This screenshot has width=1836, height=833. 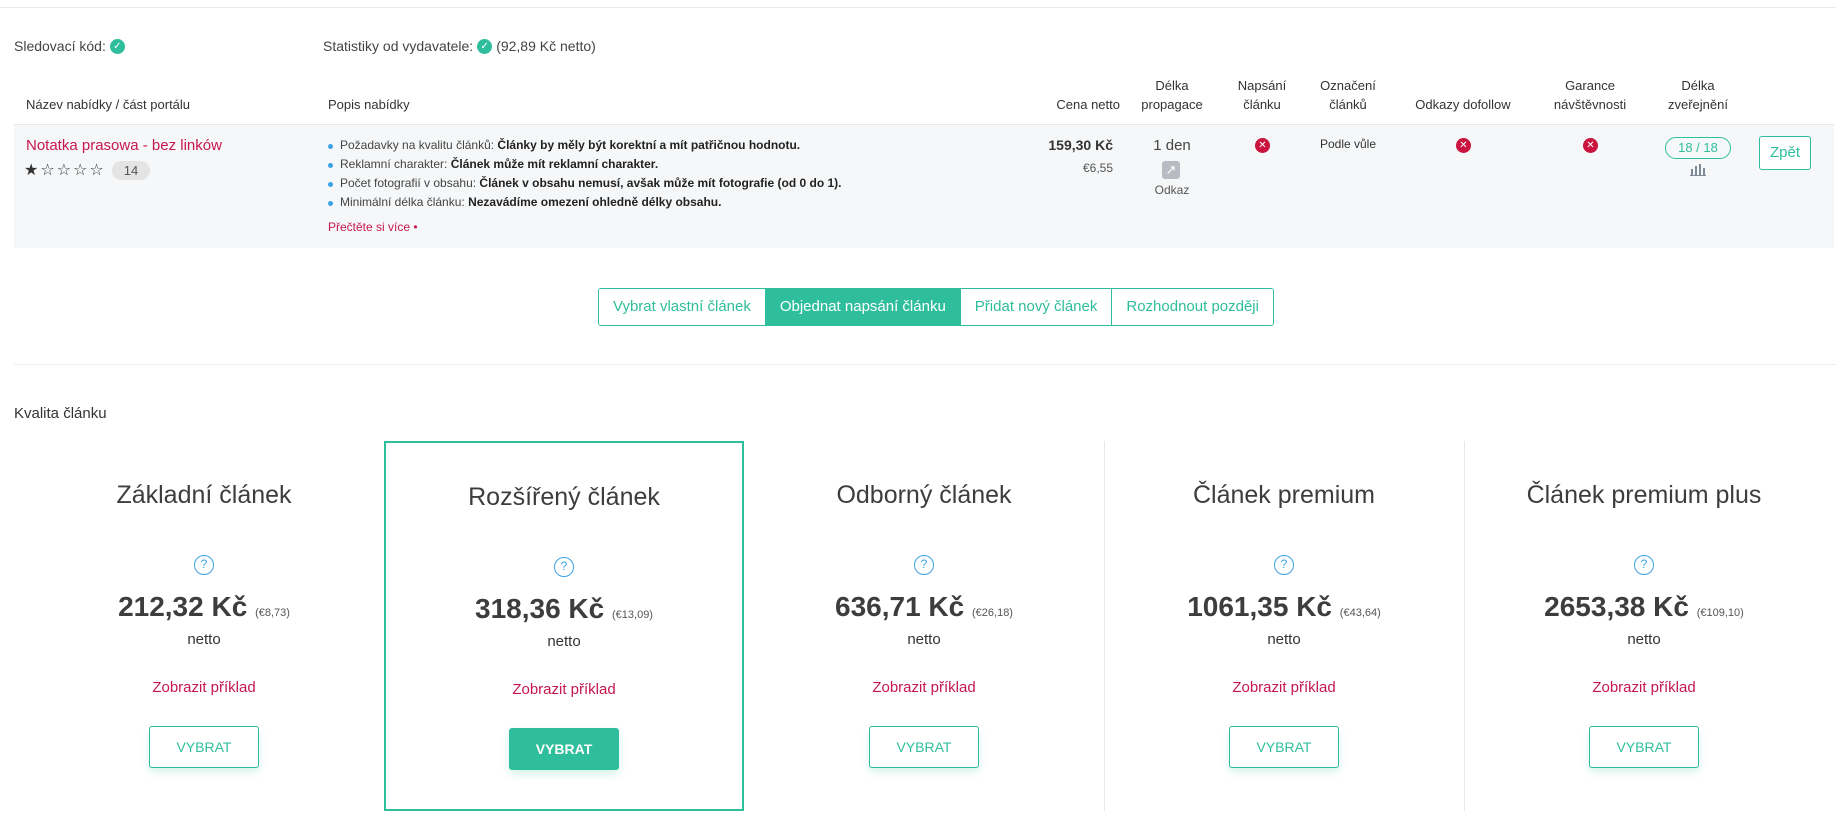 I want to click on card-price-eur: (€26,18), so click(x=992, y=613).